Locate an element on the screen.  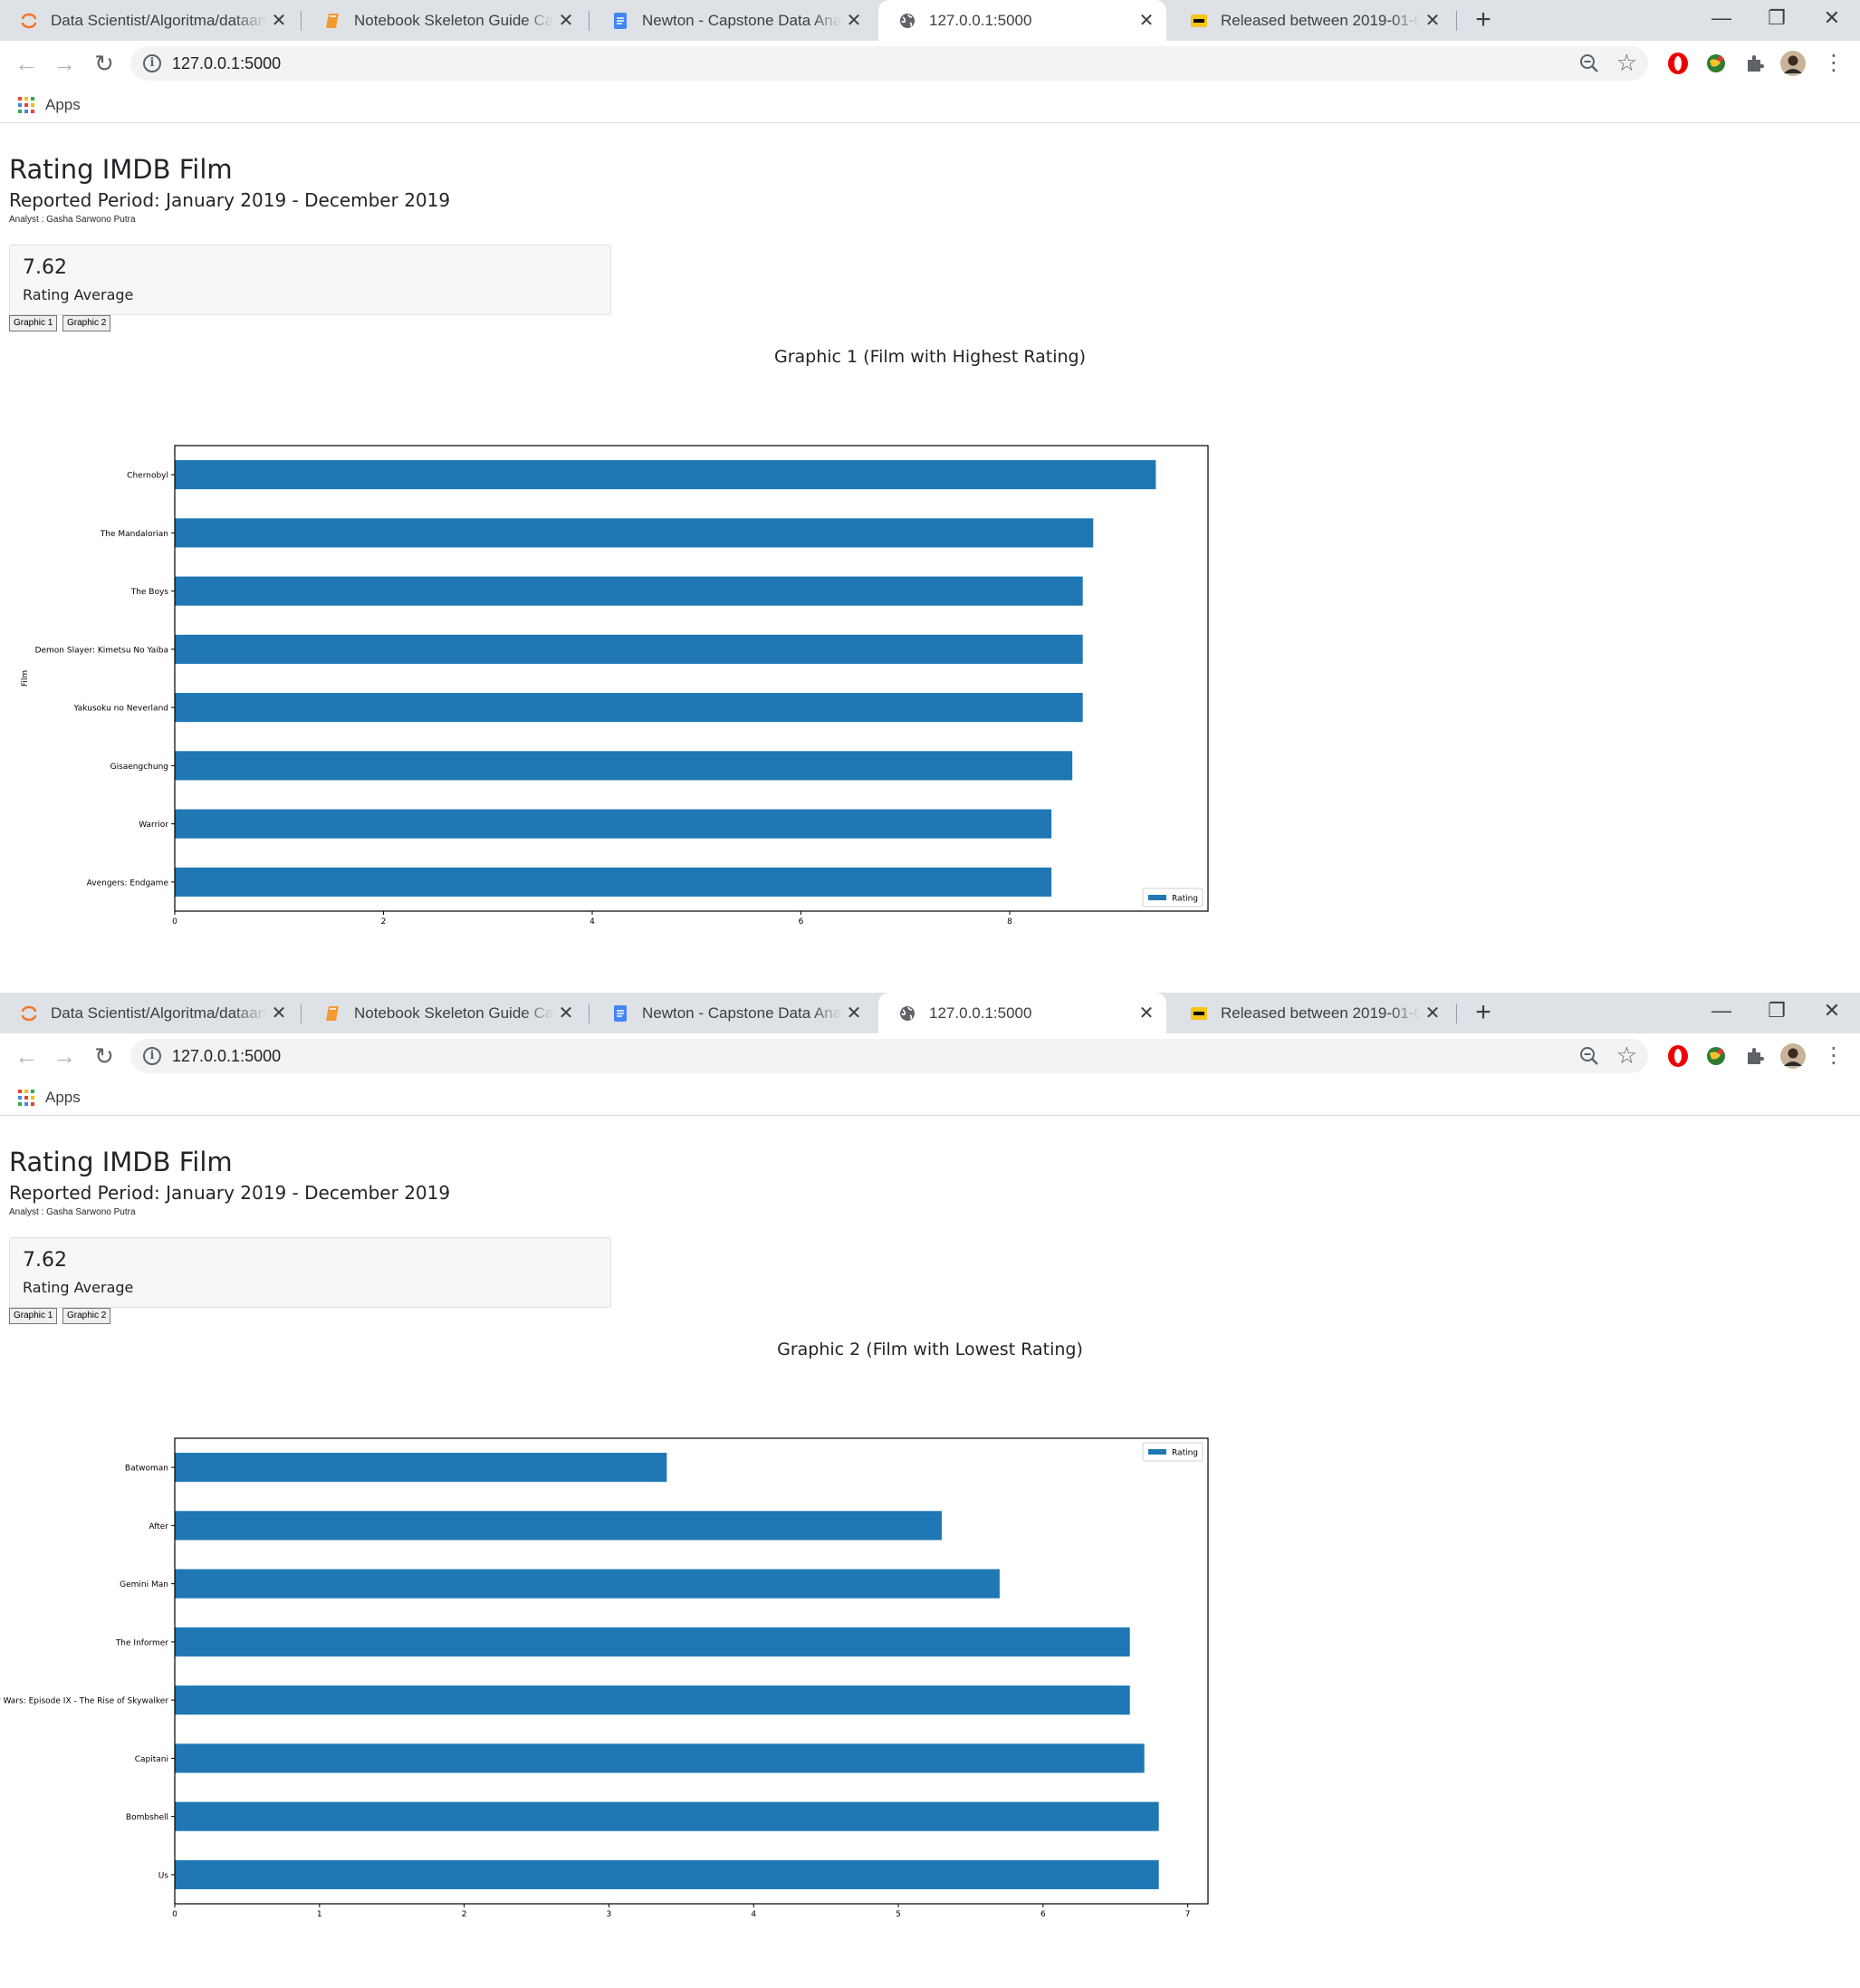
x-tick-label: 5 is located at coordinates (898, 1915).